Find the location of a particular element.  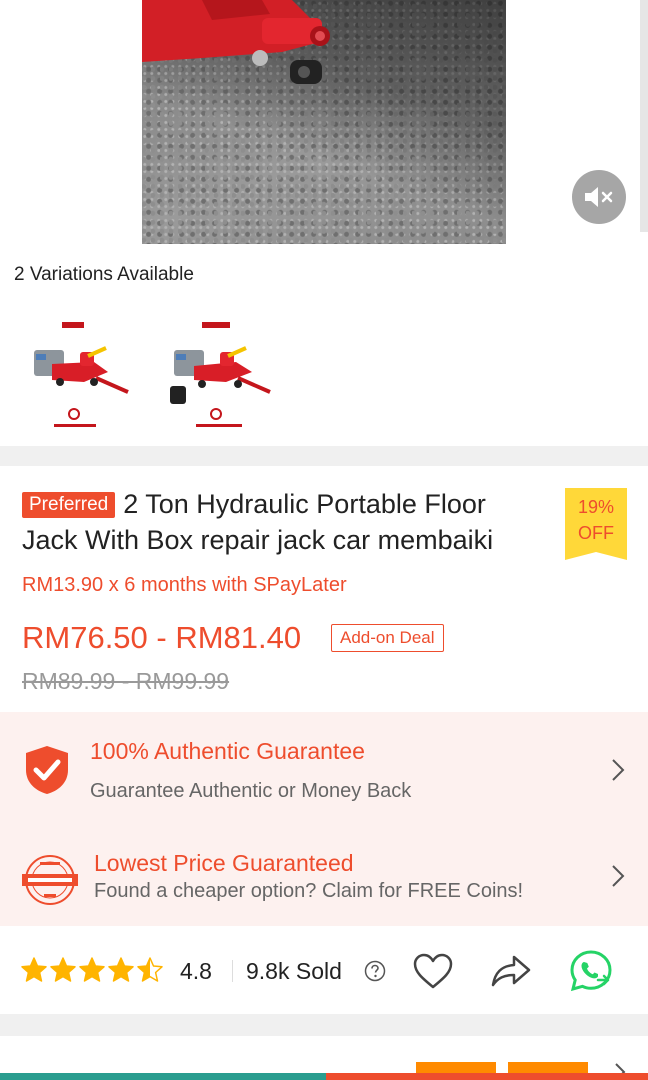

rating-value: 4.8 is located at coordinates (196, 971).